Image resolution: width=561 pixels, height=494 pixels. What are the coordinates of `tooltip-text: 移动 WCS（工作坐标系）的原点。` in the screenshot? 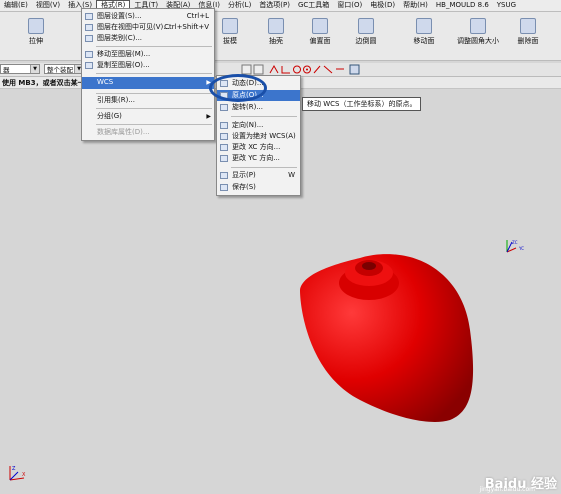 It's located at (362, 104).